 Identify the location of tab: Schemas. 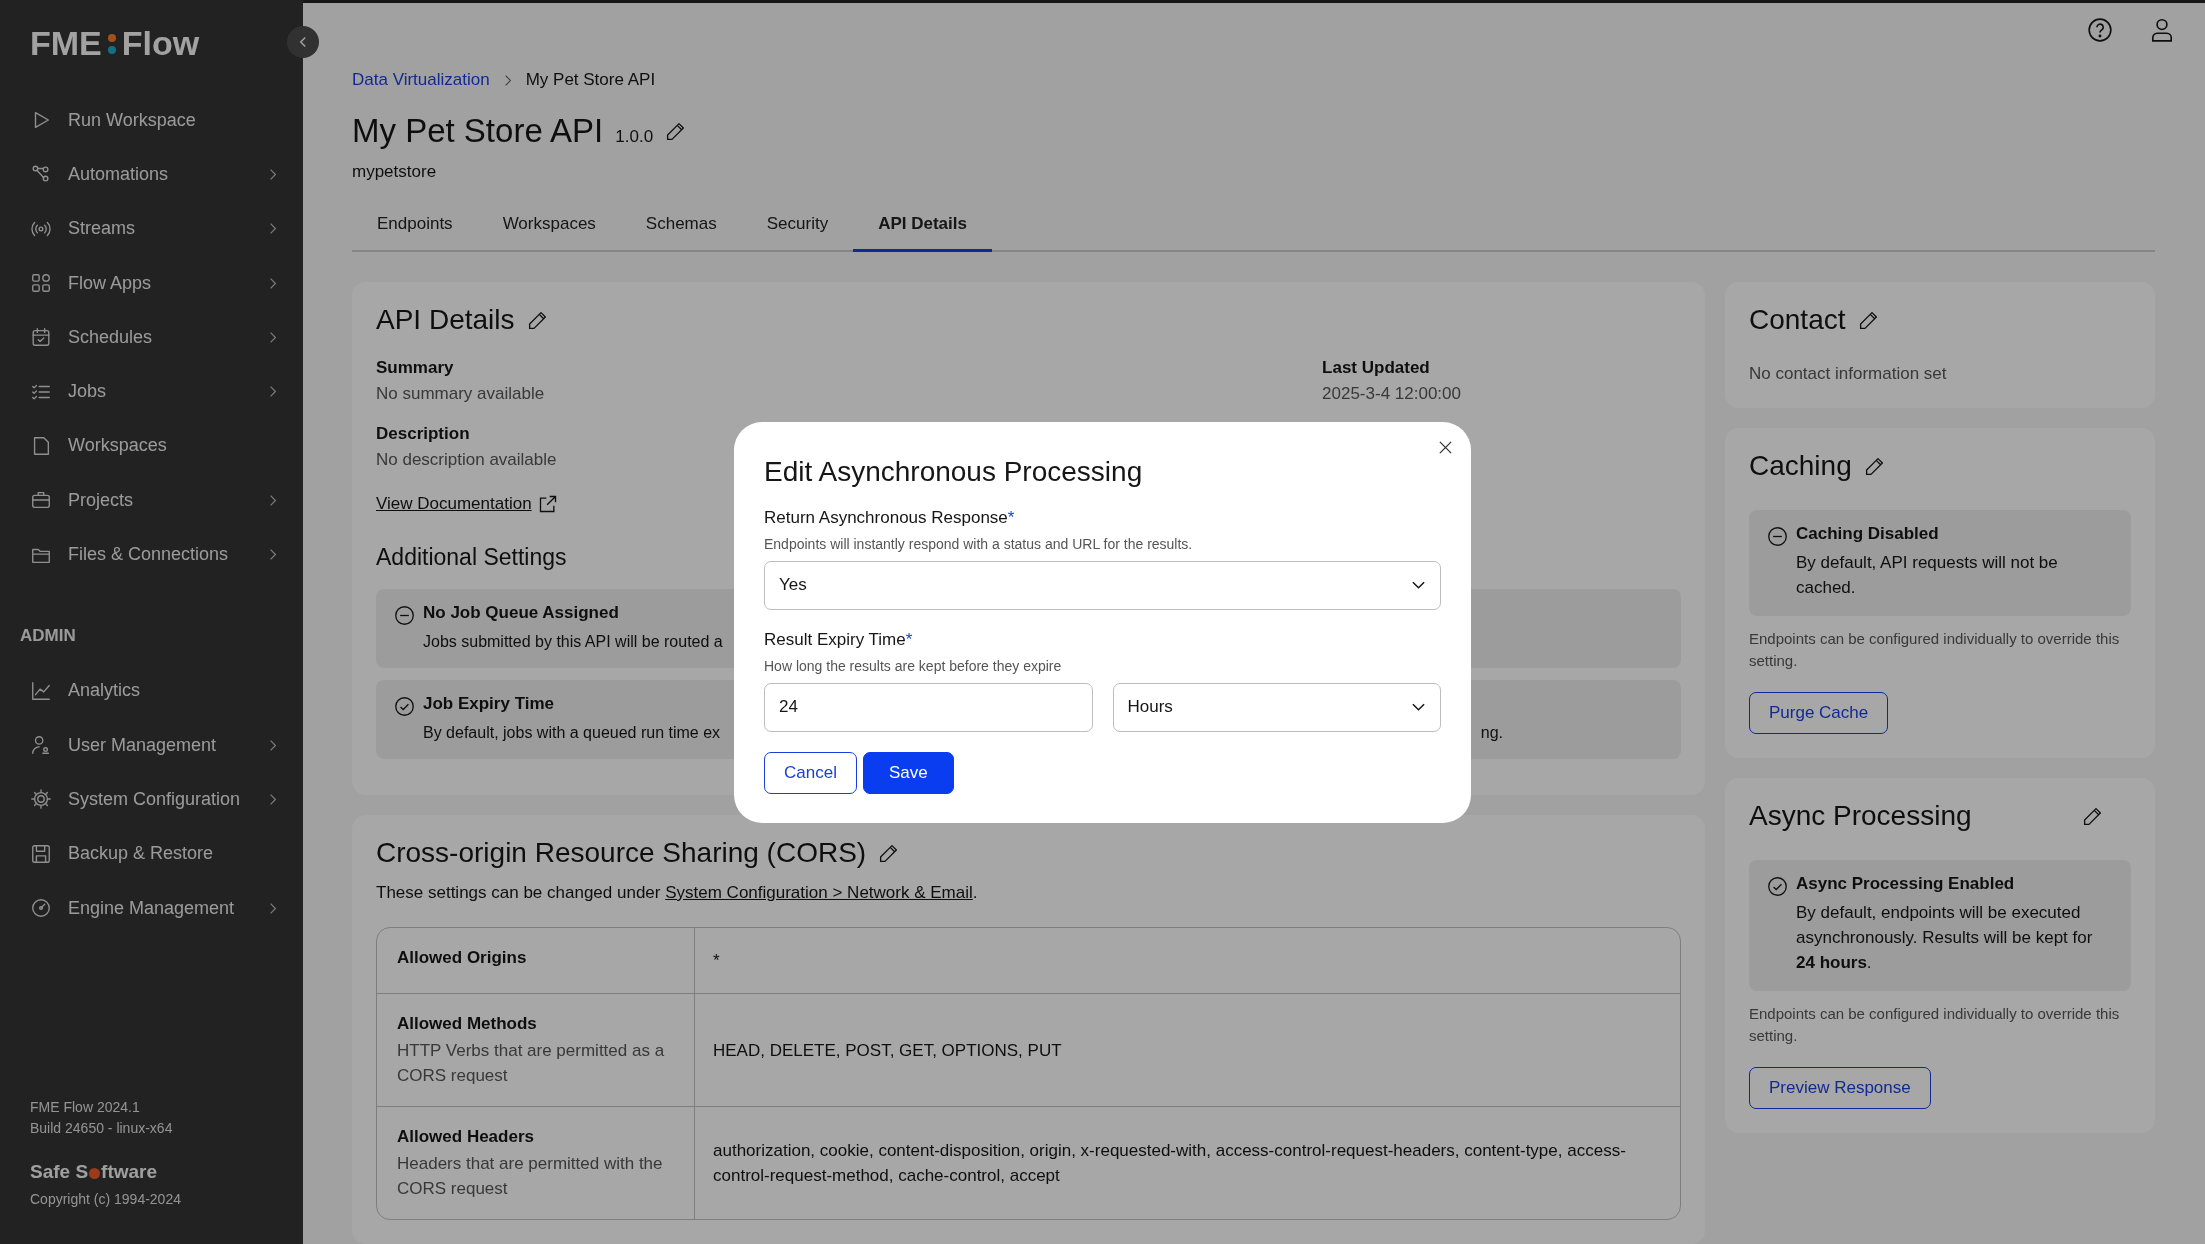
(681, 228).